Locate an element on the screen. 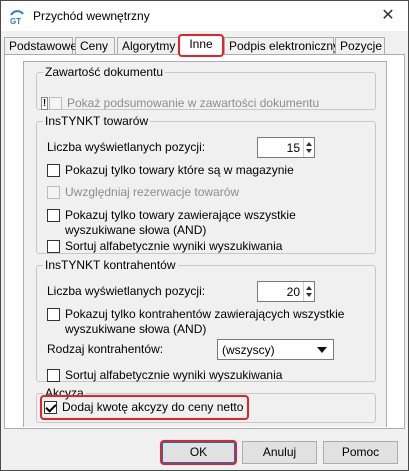 This screenshot has width=409, height=471. goods-count-value: 15 is located at coordinates (293, 148).